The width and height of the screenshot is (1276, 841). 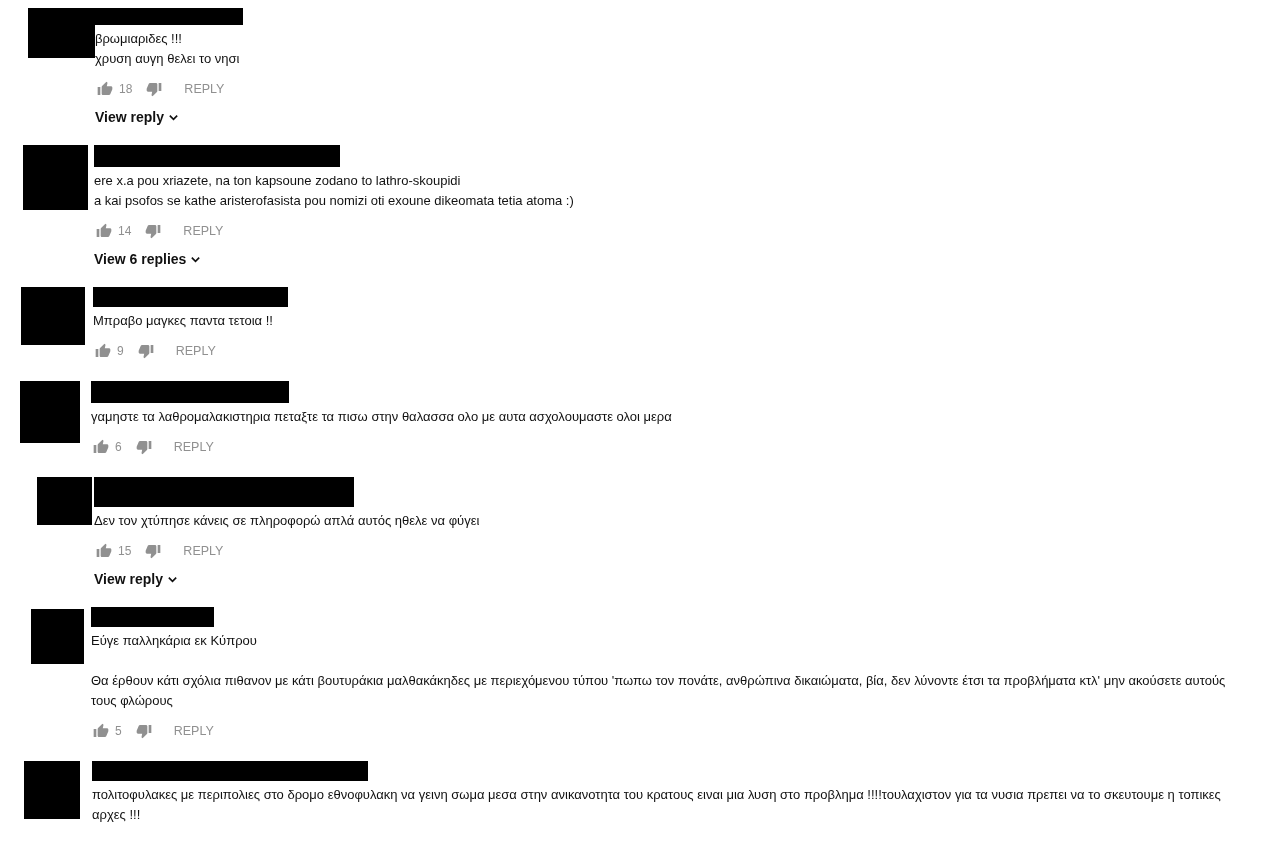 I want to click on comment-text: χρυση αυγη θελει το νησι, so click(x=168, y=59).